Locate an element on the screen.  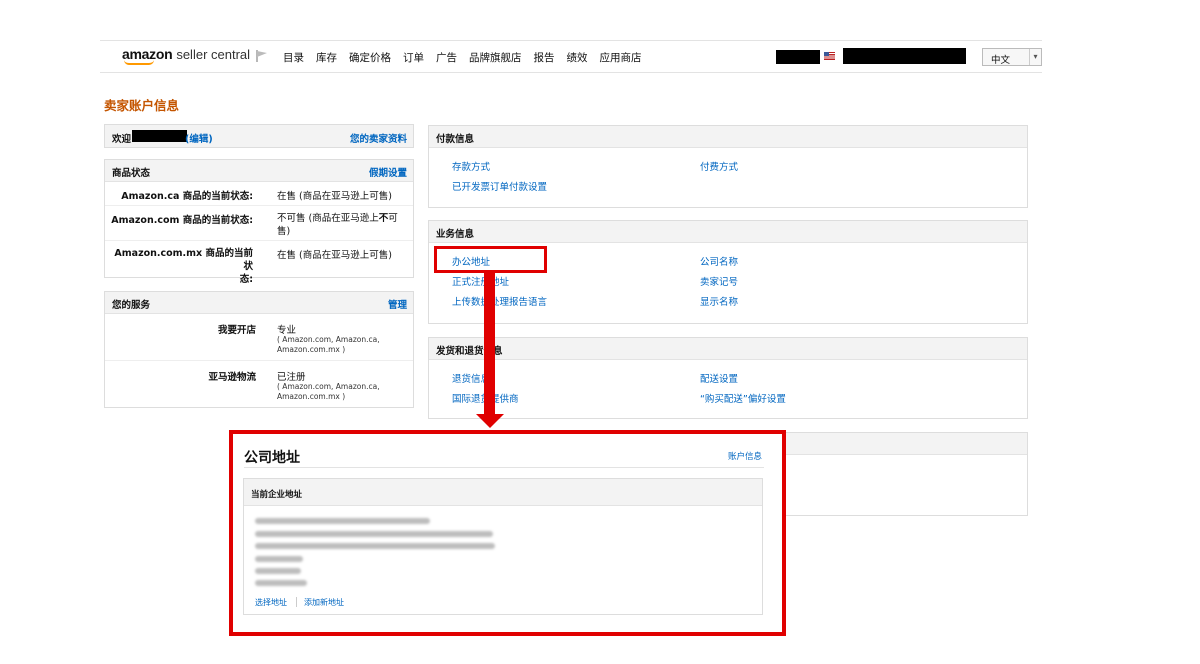
service-value-fba: 已注册 is located at coordinates (291, 377).